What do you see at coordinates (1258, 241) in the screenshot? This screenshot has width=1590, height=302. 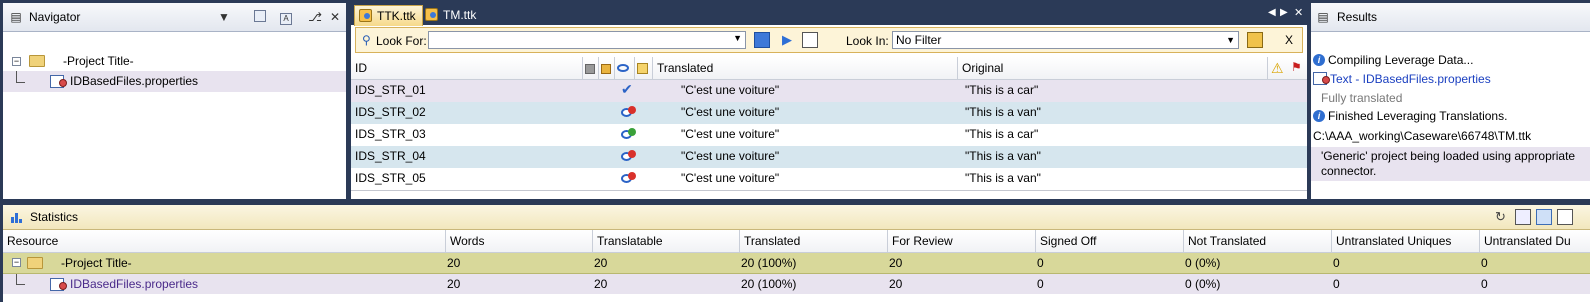 I see `column-not-translated: Not Translated` at bounding box center [1258, 241].